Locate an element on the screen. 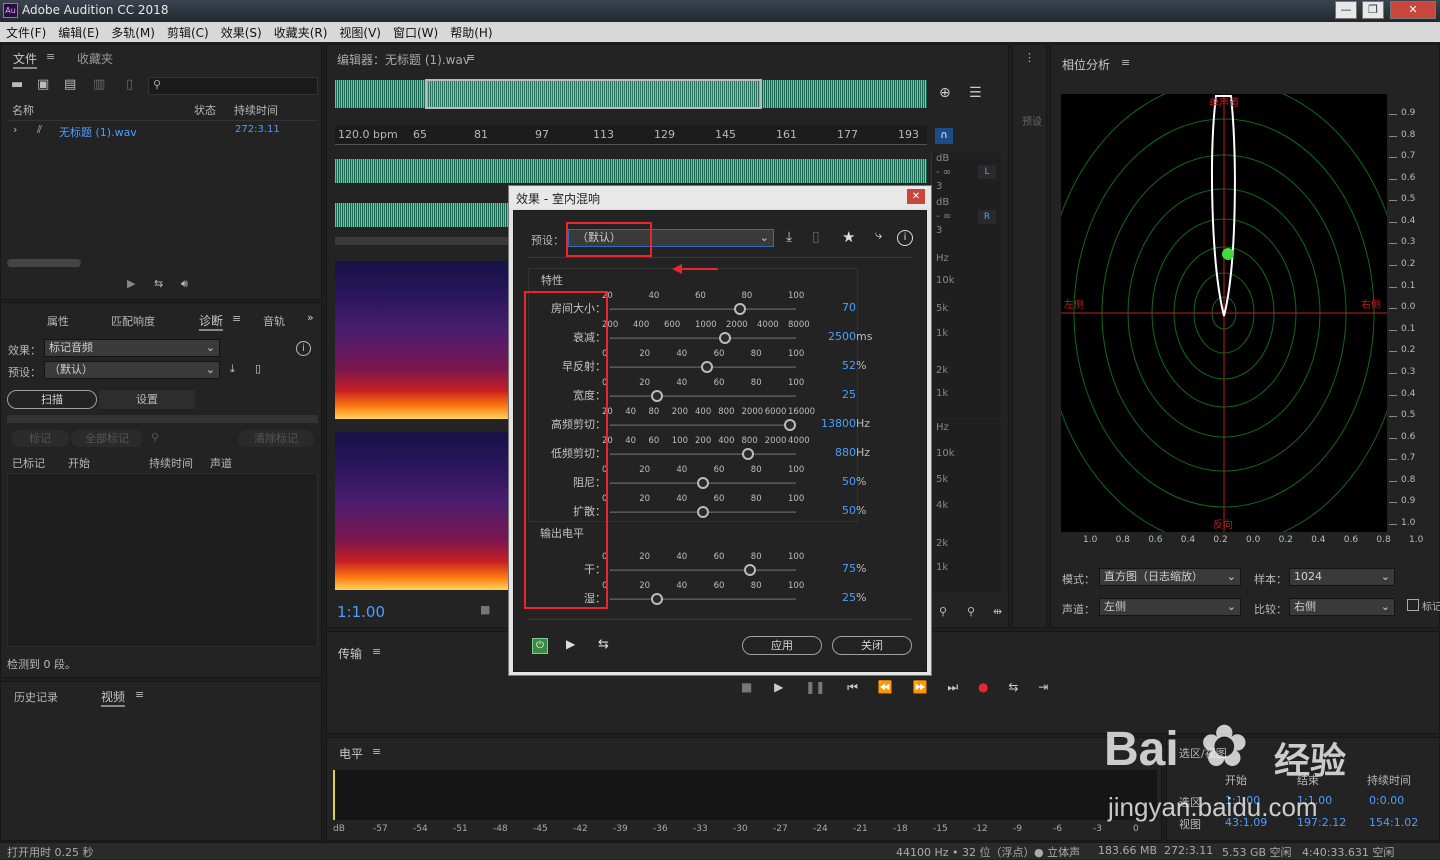  magnifier-icon: ⚲ is located at coordinates (155, 437).